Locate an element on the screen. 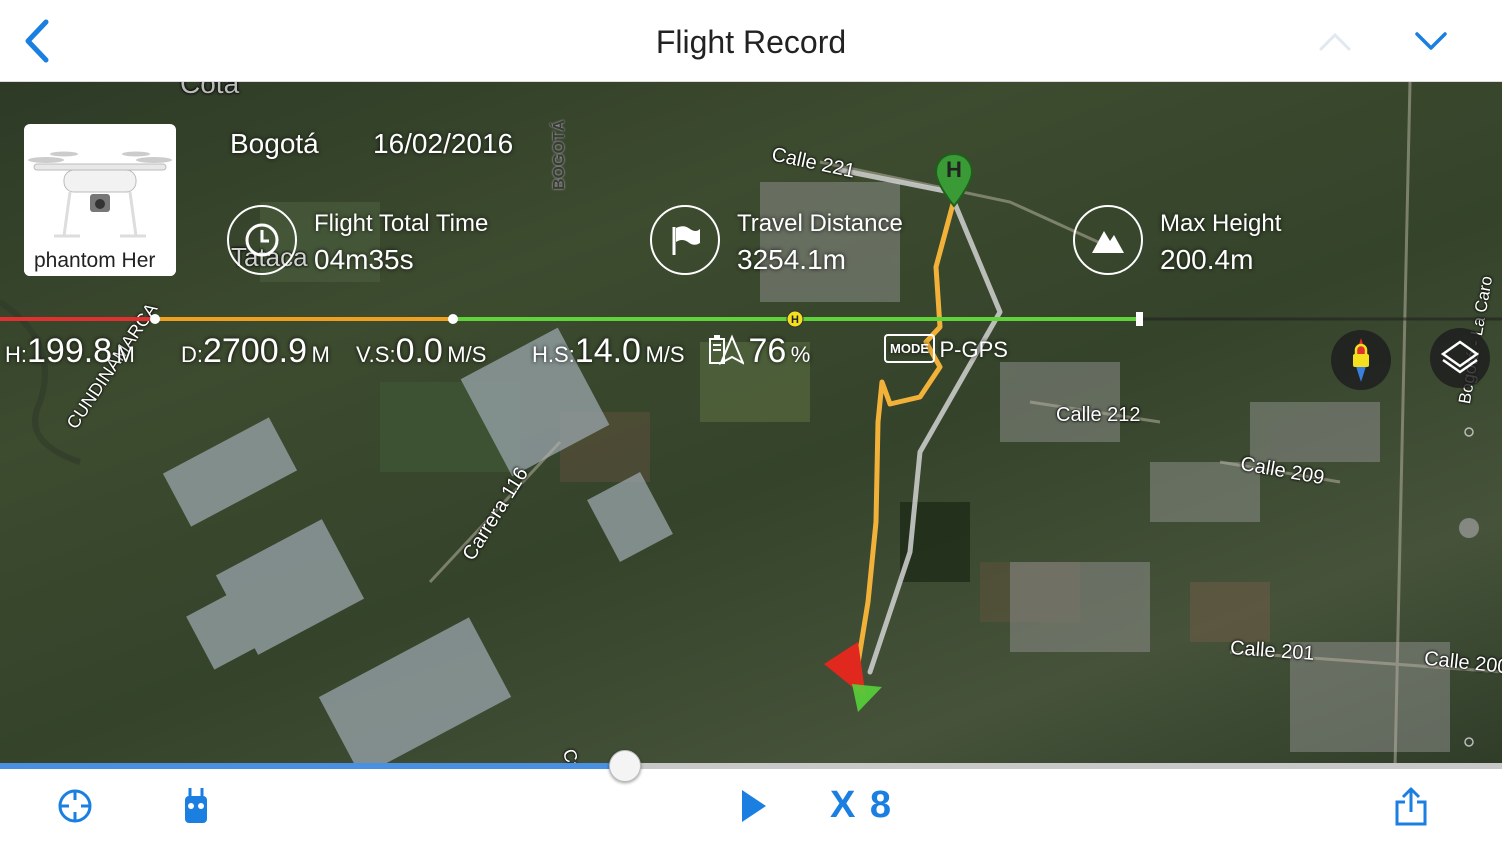  map-label-bogota-vertical: BOGOTÁ is located at coordinates (559, 154).